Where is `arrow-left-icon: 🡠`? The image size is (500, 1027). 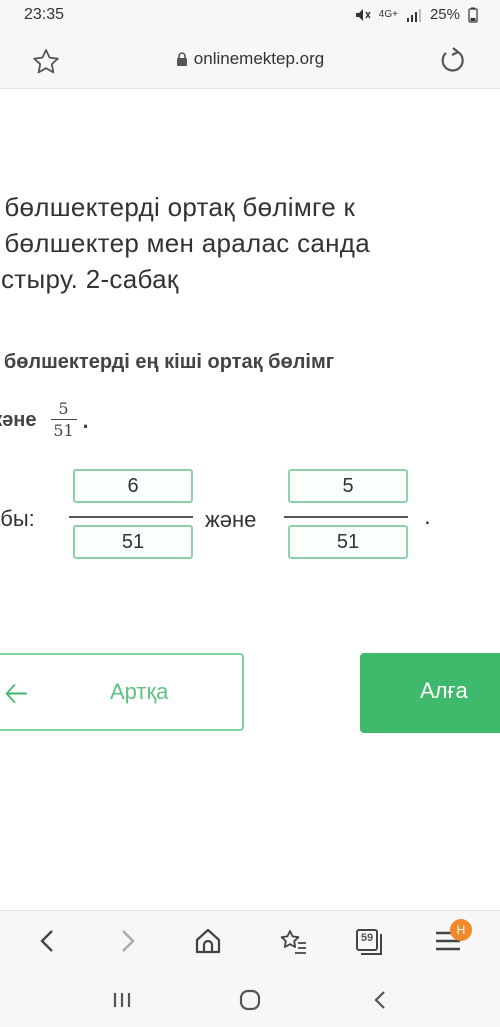
arrow-left-icon: 🡠 is located at coordinates (16, 693).